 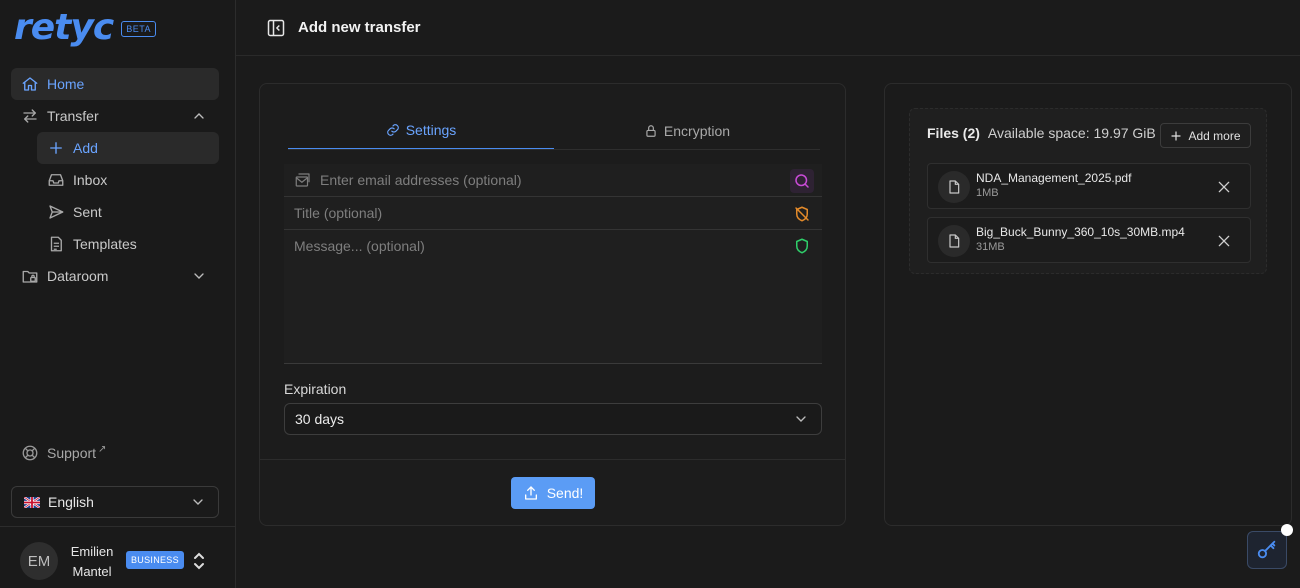 What do you see at coordinates (553, 213) in the screenshot?
I see `title-field: Title (optional)` at bounding box center [553, 213].